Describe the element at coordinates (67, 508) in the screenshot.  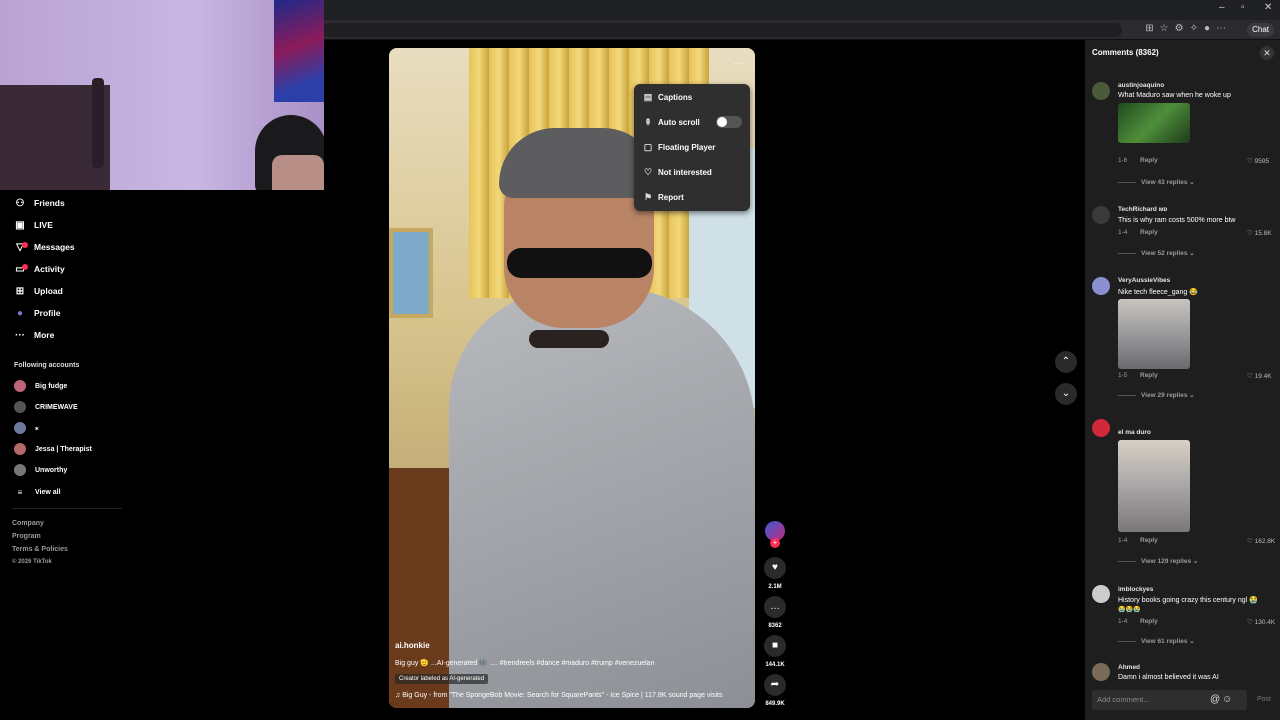
I see `sidebar-divider` at that location.